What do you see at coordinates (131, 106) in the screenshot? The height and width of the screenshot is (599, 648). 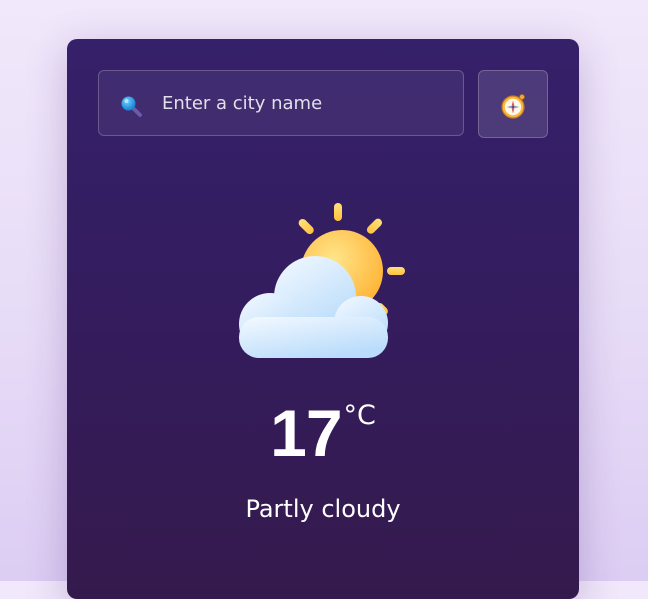 I see `magnifier-icon` at bounding box center [131, 106].